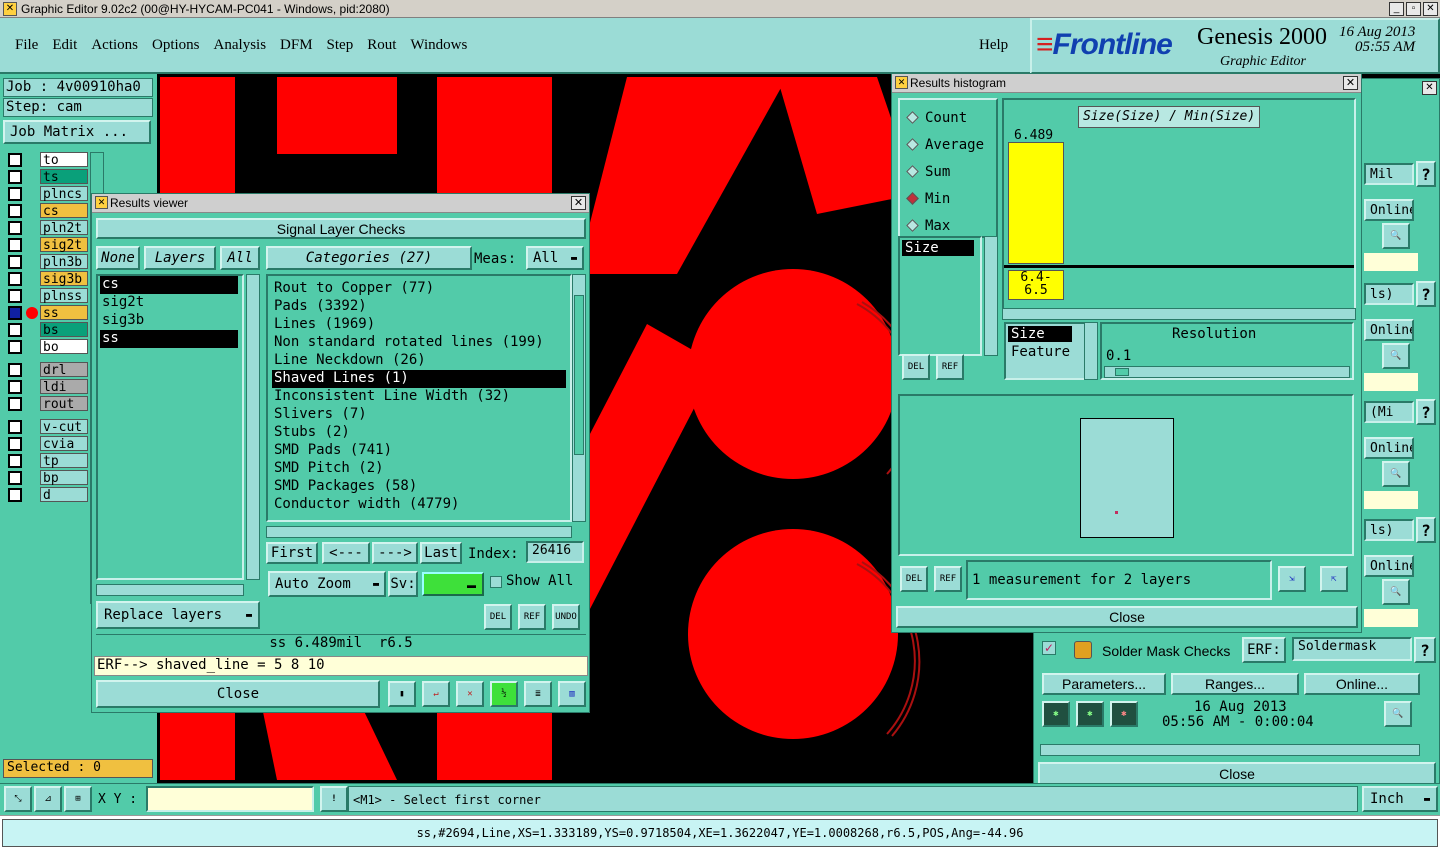 Image resolution: width=1440 pixels, height=851 pixels. I want to click on replace-layers-select: Replace layers ▬, so click(178, 615).